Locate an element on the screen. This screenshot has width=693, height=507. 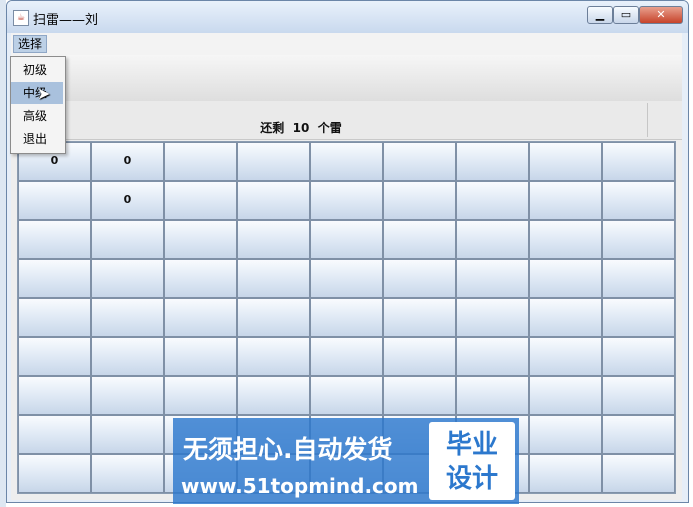
select-menu-dropdown: 初级 中级 高级 退出 is located at coordinates (38, 105).